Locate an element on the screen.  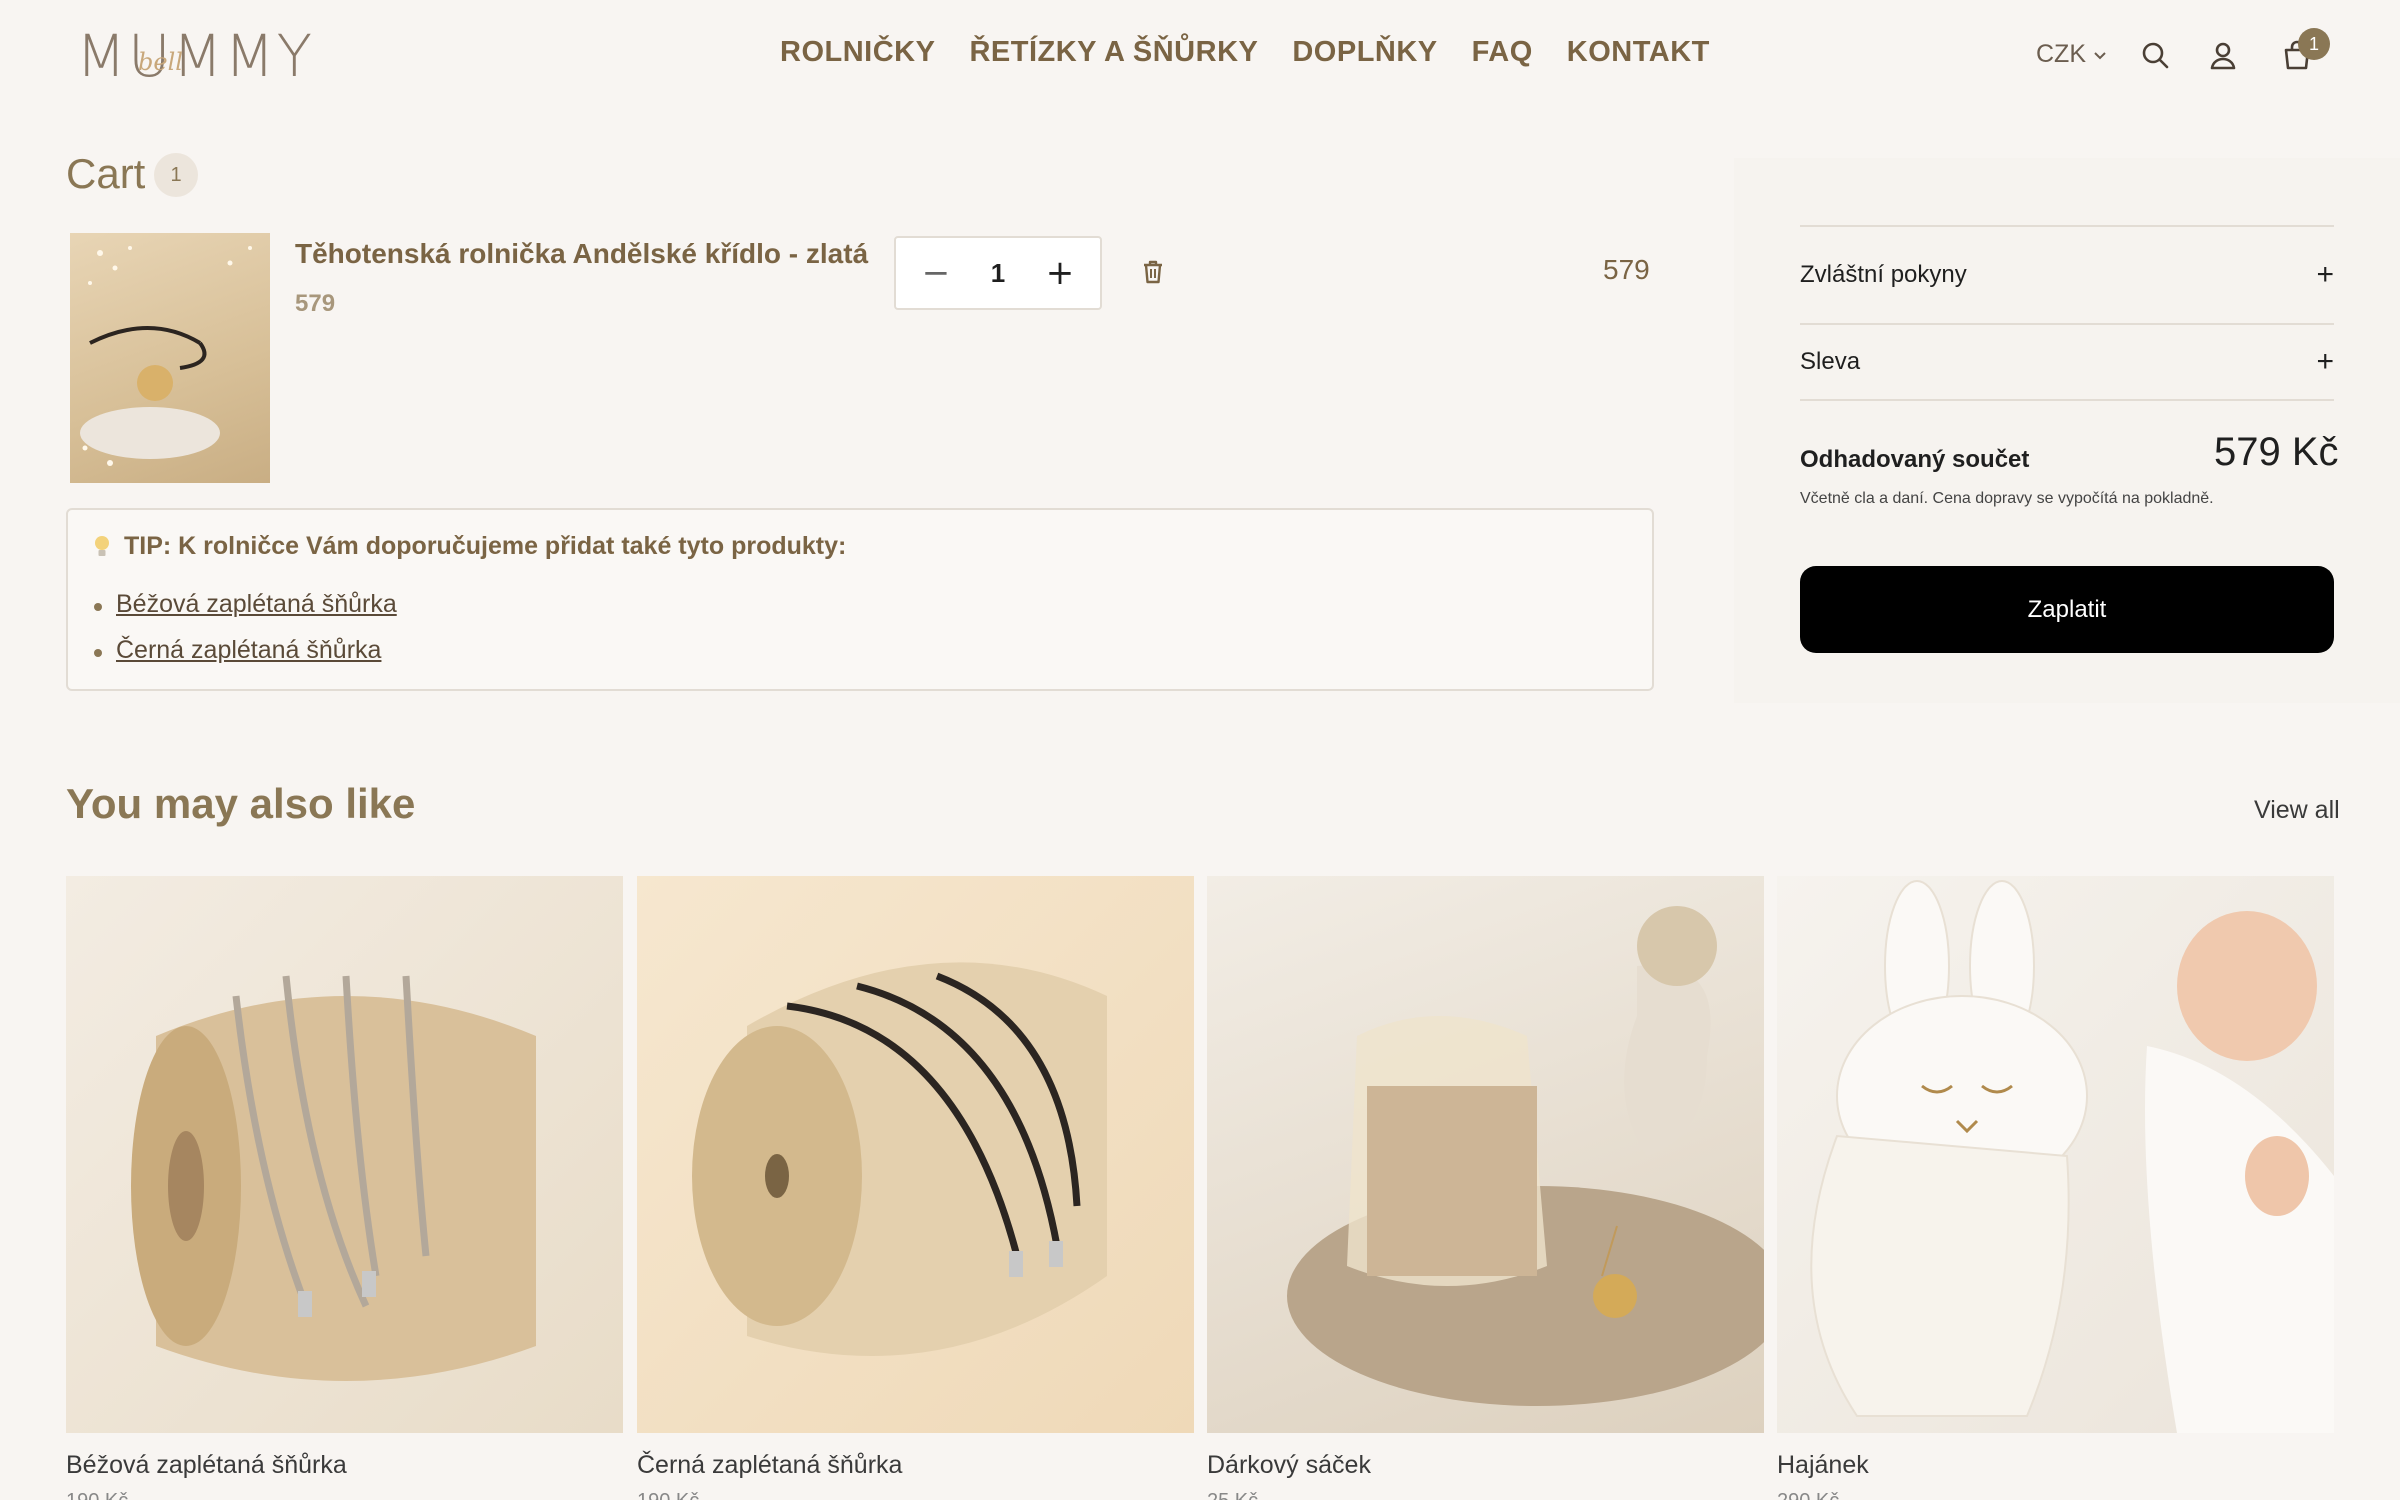
product-card: Černá zaplétaná šňůrka 190 Kč is located at coordinates (915, 1188).